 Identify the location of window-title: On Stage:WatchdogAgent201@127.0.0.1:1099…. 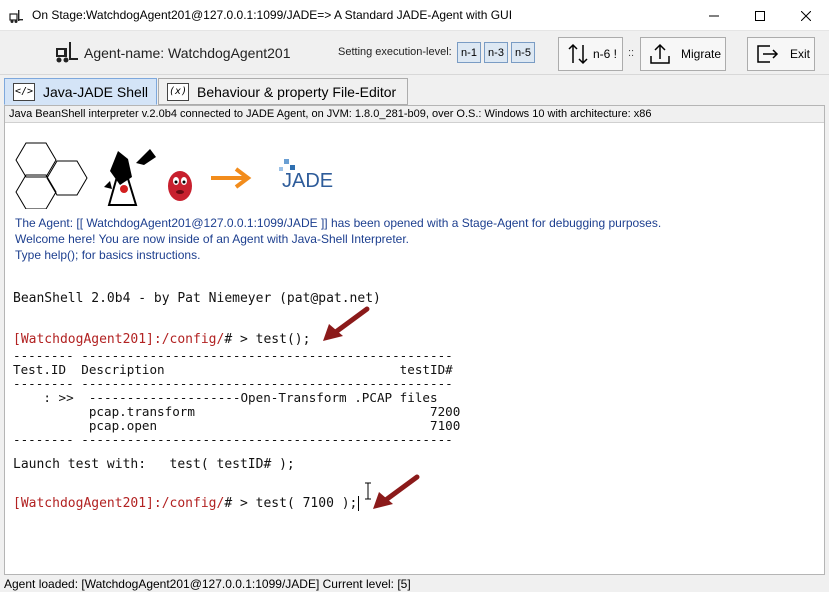
(272, 15).